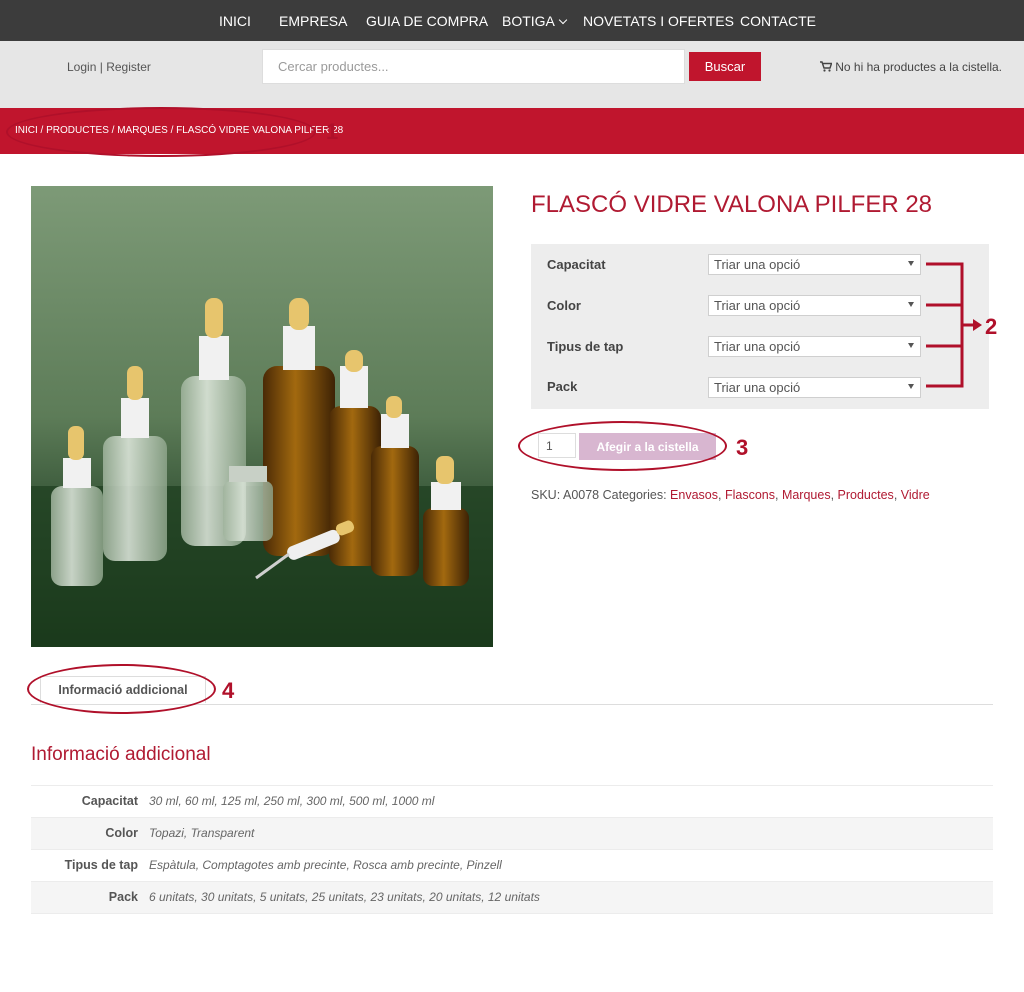  Describe the element at coordinates (814, 346) in the screenshot. I see `tipus-de-tap-select: Triar una opció` at that location.